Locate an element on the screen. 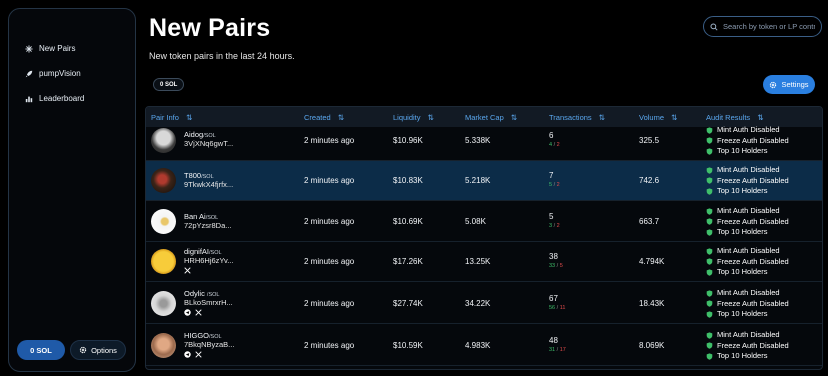 The width and height of the screenshot is (828, 376). gear-icon is located at coordinates (83, 350).